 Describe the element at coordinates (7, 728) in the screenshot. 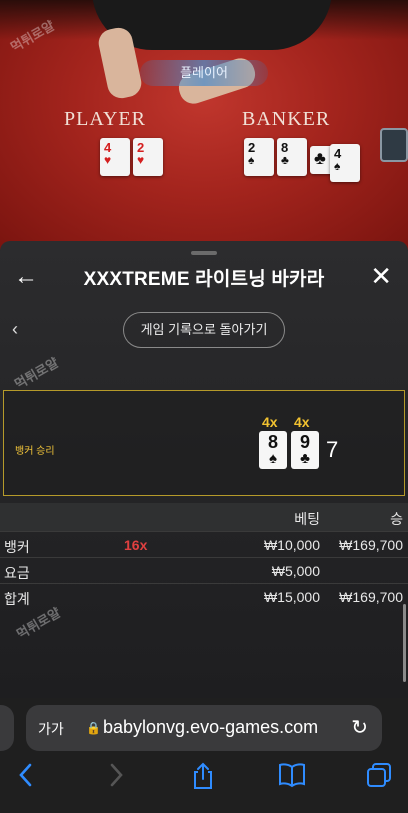

I see `previous-tab-peek` at that location.